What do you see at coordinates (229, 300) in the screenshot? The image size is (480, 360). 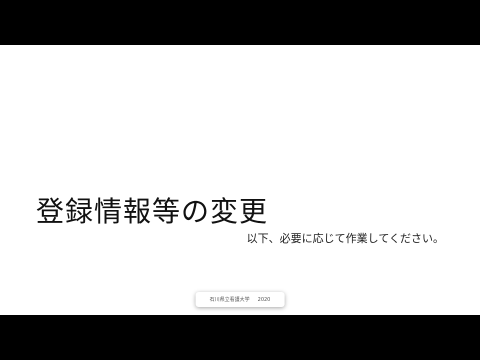 I see `footer-institution: 石川県立看護大学` at bounding box center [229, 300].